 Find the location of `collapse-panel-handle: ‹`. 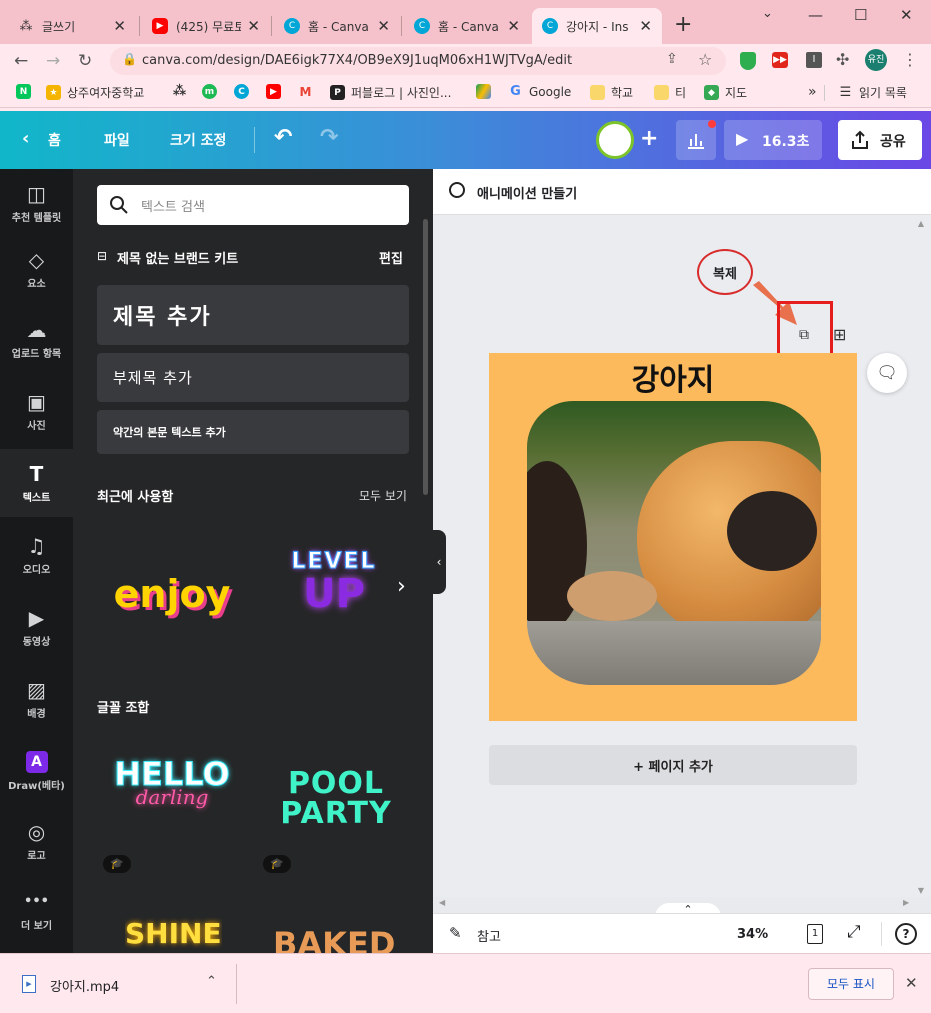

collapse-panel-handle: ‹ is located at coordinates (439, 562).